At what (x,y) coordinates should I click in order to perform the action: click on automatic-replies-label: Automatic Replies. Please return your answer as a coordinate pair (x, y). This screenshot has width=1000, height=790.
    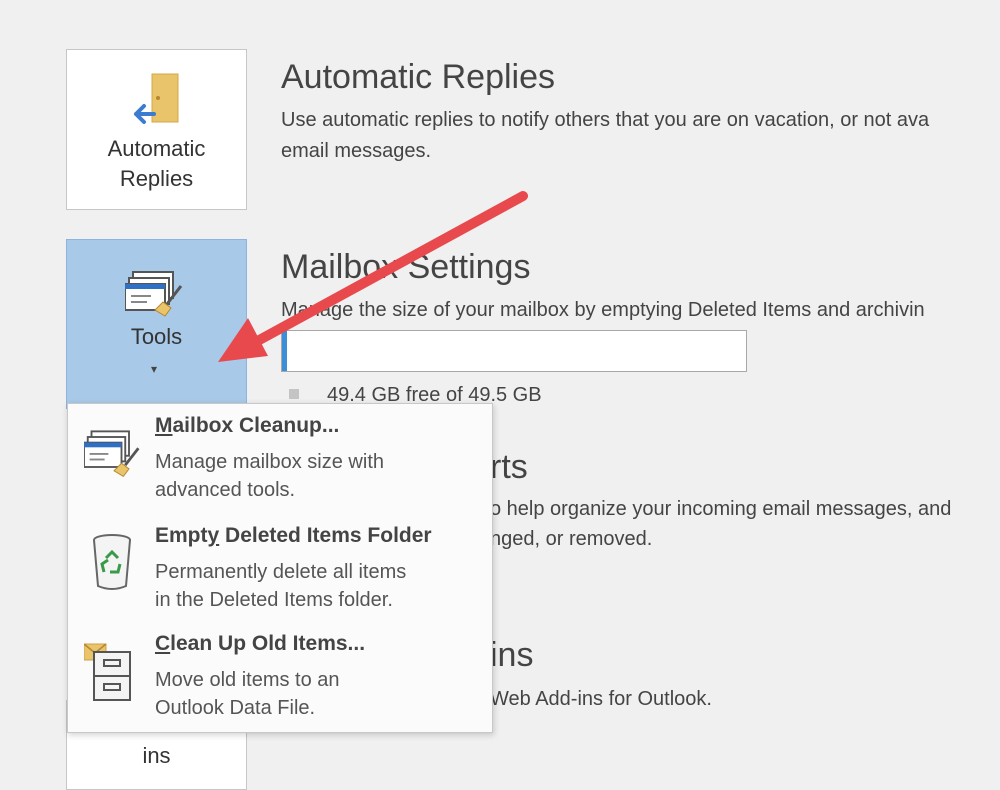
    Looking at the image, I should click on (156, 163).